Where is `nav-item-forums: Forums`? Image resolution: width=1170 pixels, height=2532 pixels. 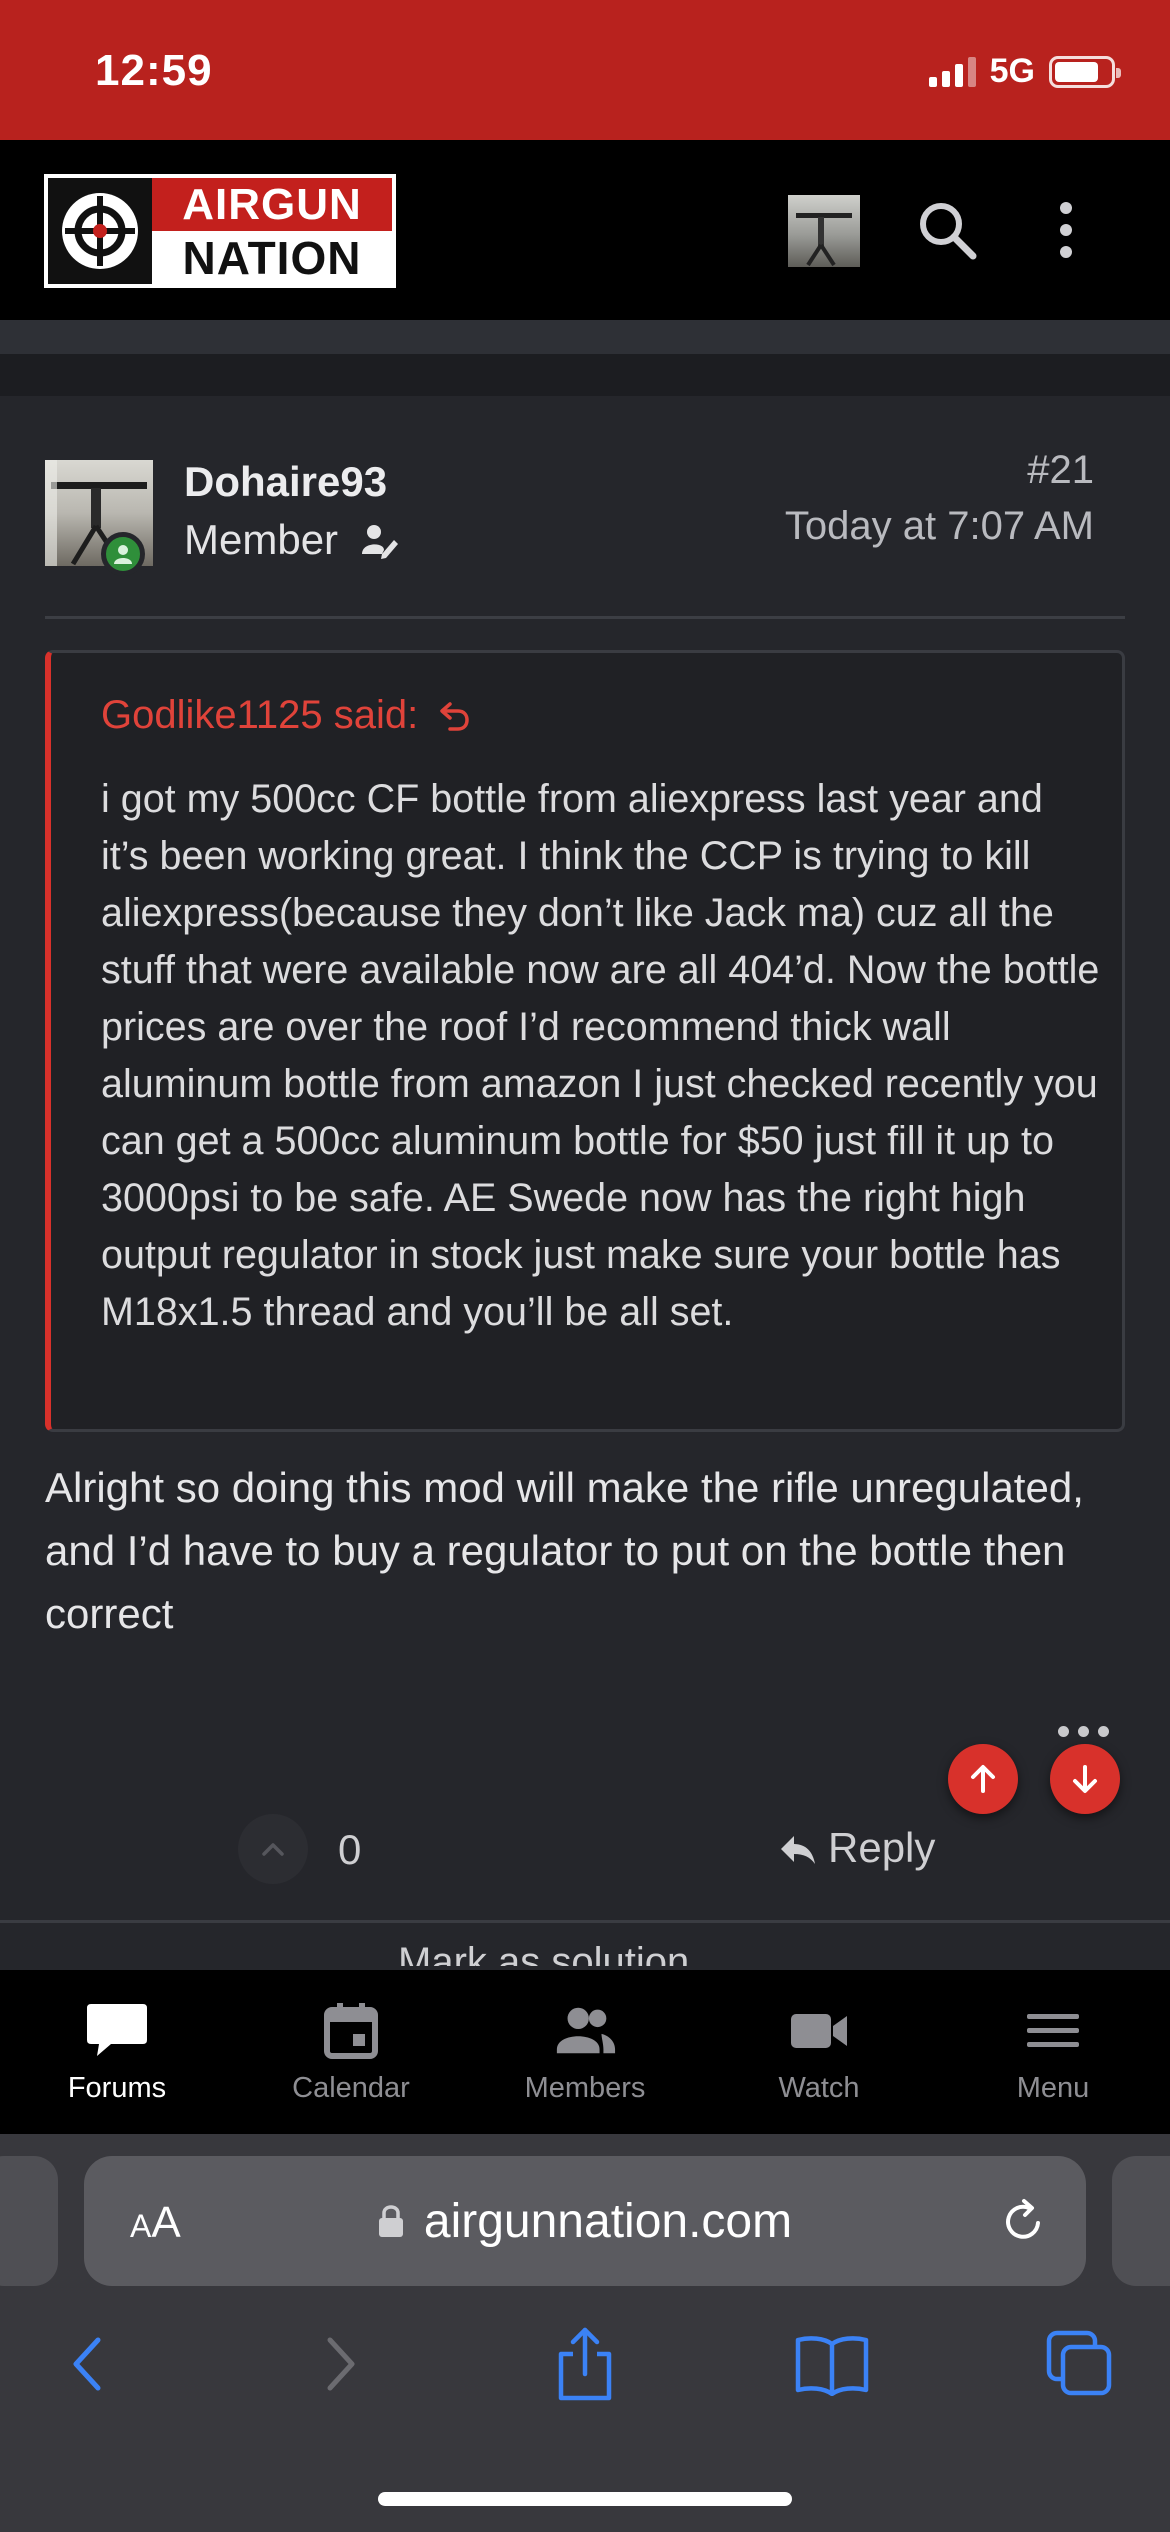 nav-item-forums: Forums is located at coordinates (117, 2052).